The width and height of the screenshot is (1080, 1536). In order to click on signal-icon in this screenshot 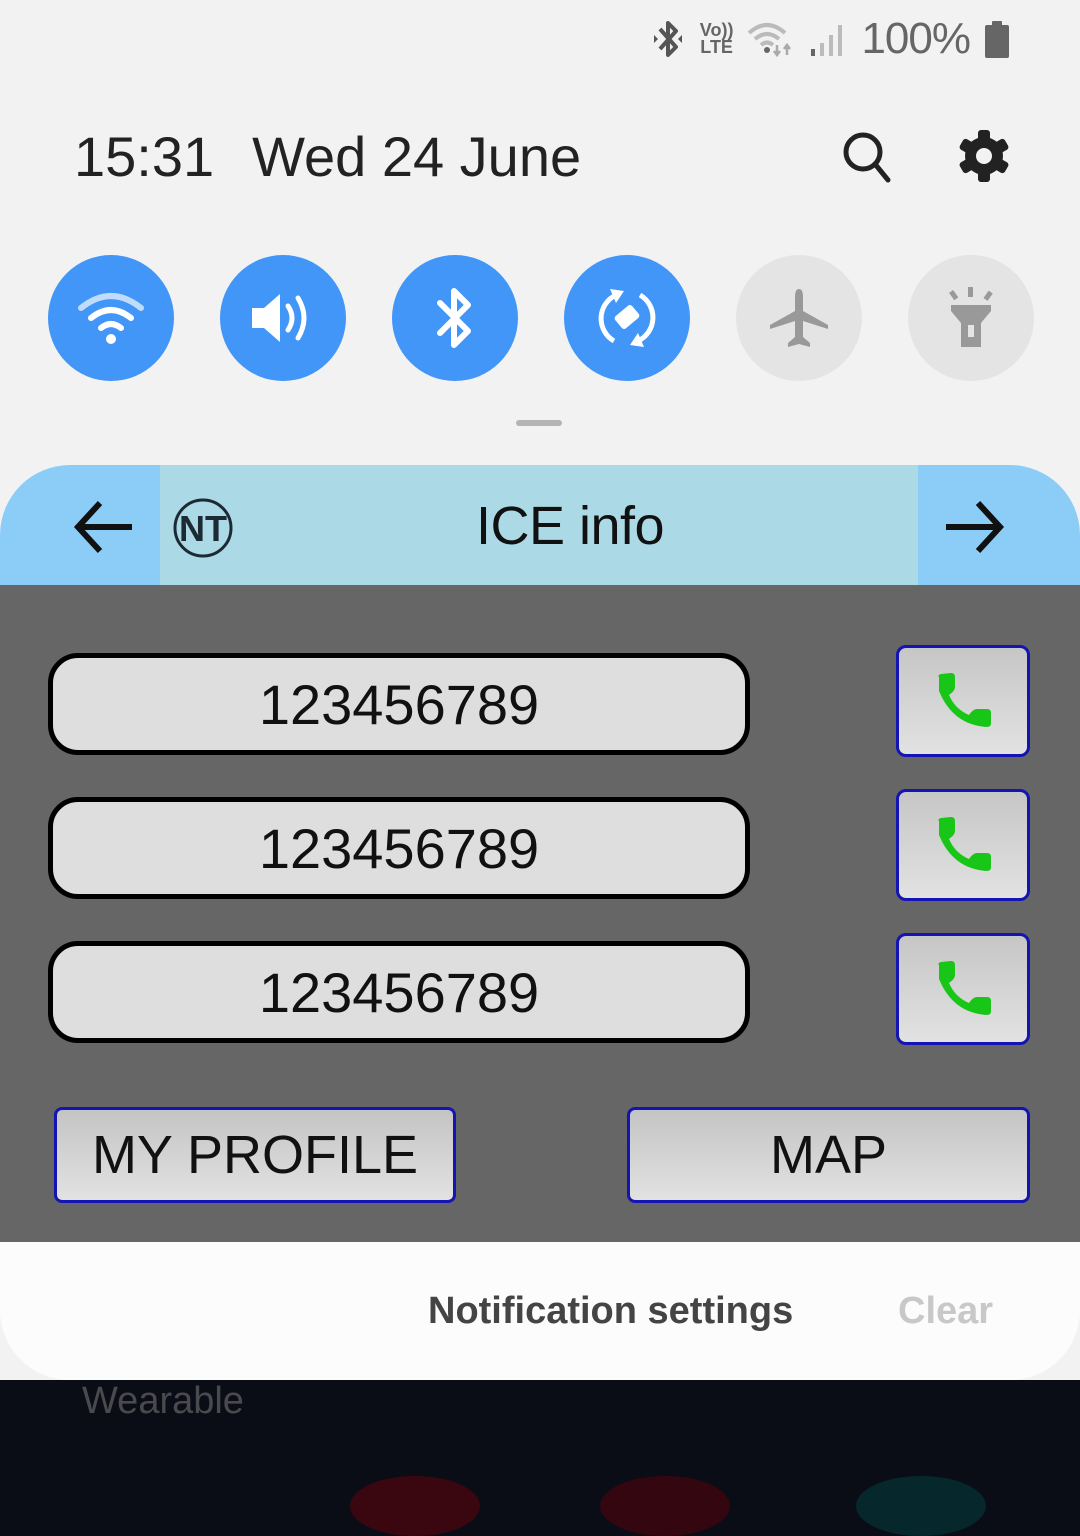, I will do `click(827, 40)`.